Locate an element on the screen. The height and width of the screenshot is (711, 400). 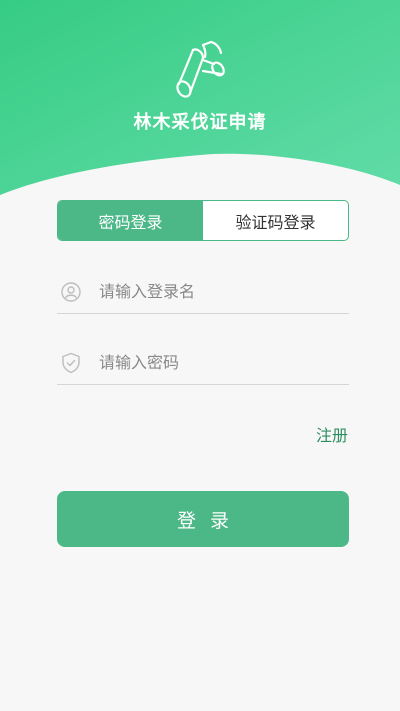
password-field is located at coordinates (203, 363).